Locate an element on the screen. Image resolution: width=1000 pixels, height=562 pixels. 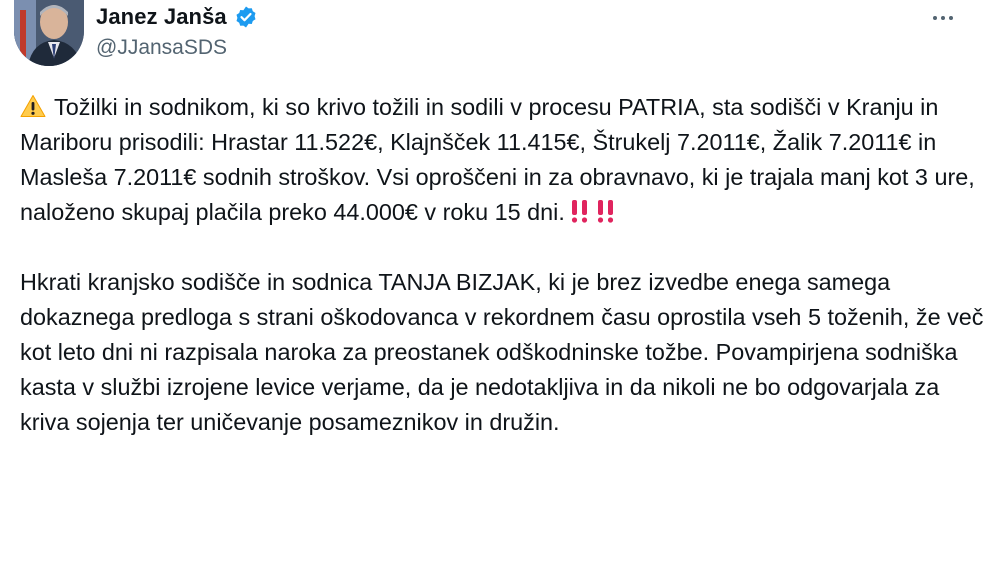
user-handle: @JJansaSDS is located at coordinates (161, 48).